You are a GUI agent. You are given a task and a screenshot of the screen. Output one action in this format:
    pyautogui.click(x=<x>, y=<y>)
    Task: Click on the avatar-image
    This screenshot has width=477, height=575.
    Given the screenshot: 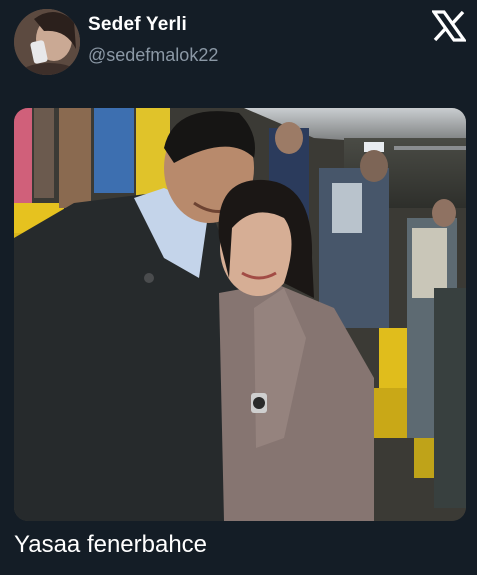 What is the action you would take?
    pyautogui.click(x=47, y=42)
    